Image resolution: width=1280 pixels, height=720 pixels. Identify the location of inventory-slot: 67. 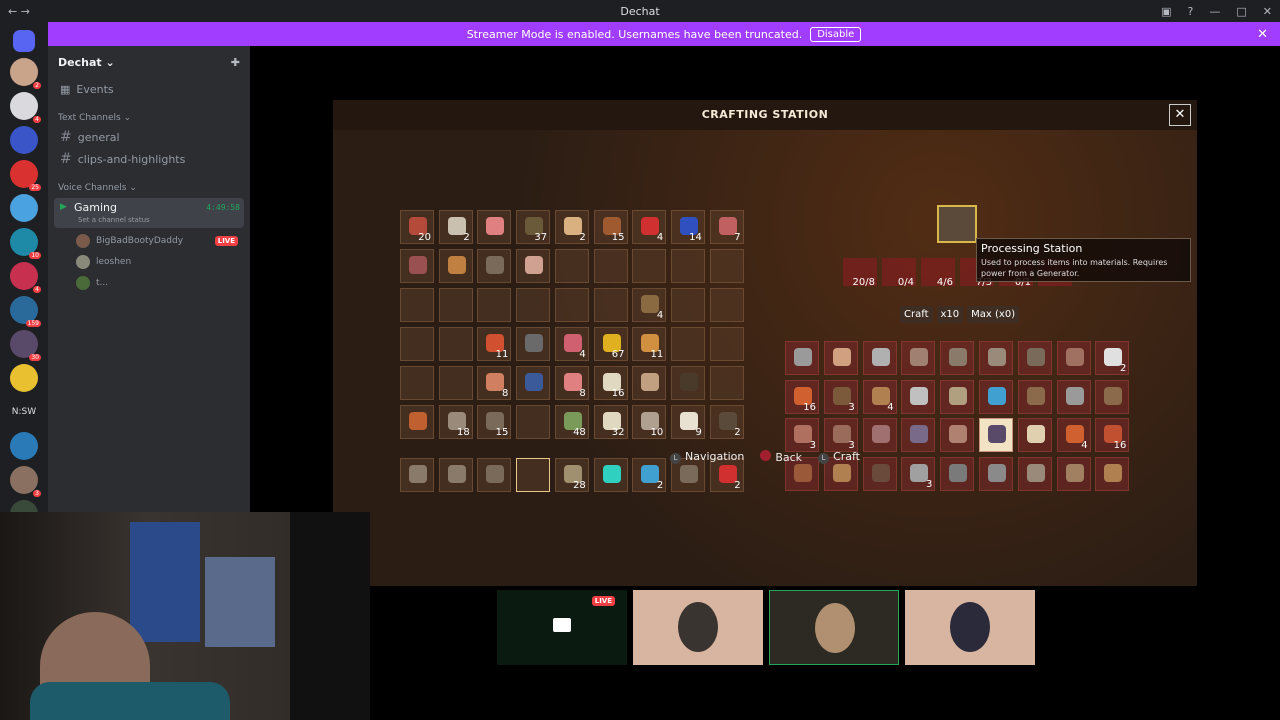
(610, 344).